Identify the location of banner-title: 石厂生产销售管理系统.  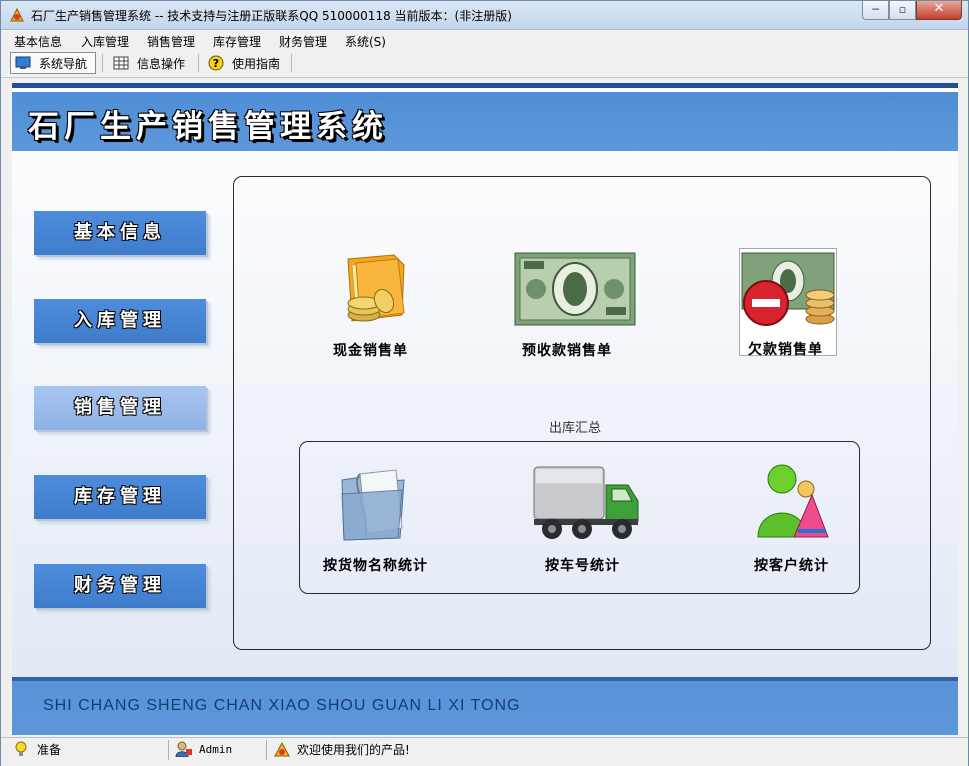
(208, 127).